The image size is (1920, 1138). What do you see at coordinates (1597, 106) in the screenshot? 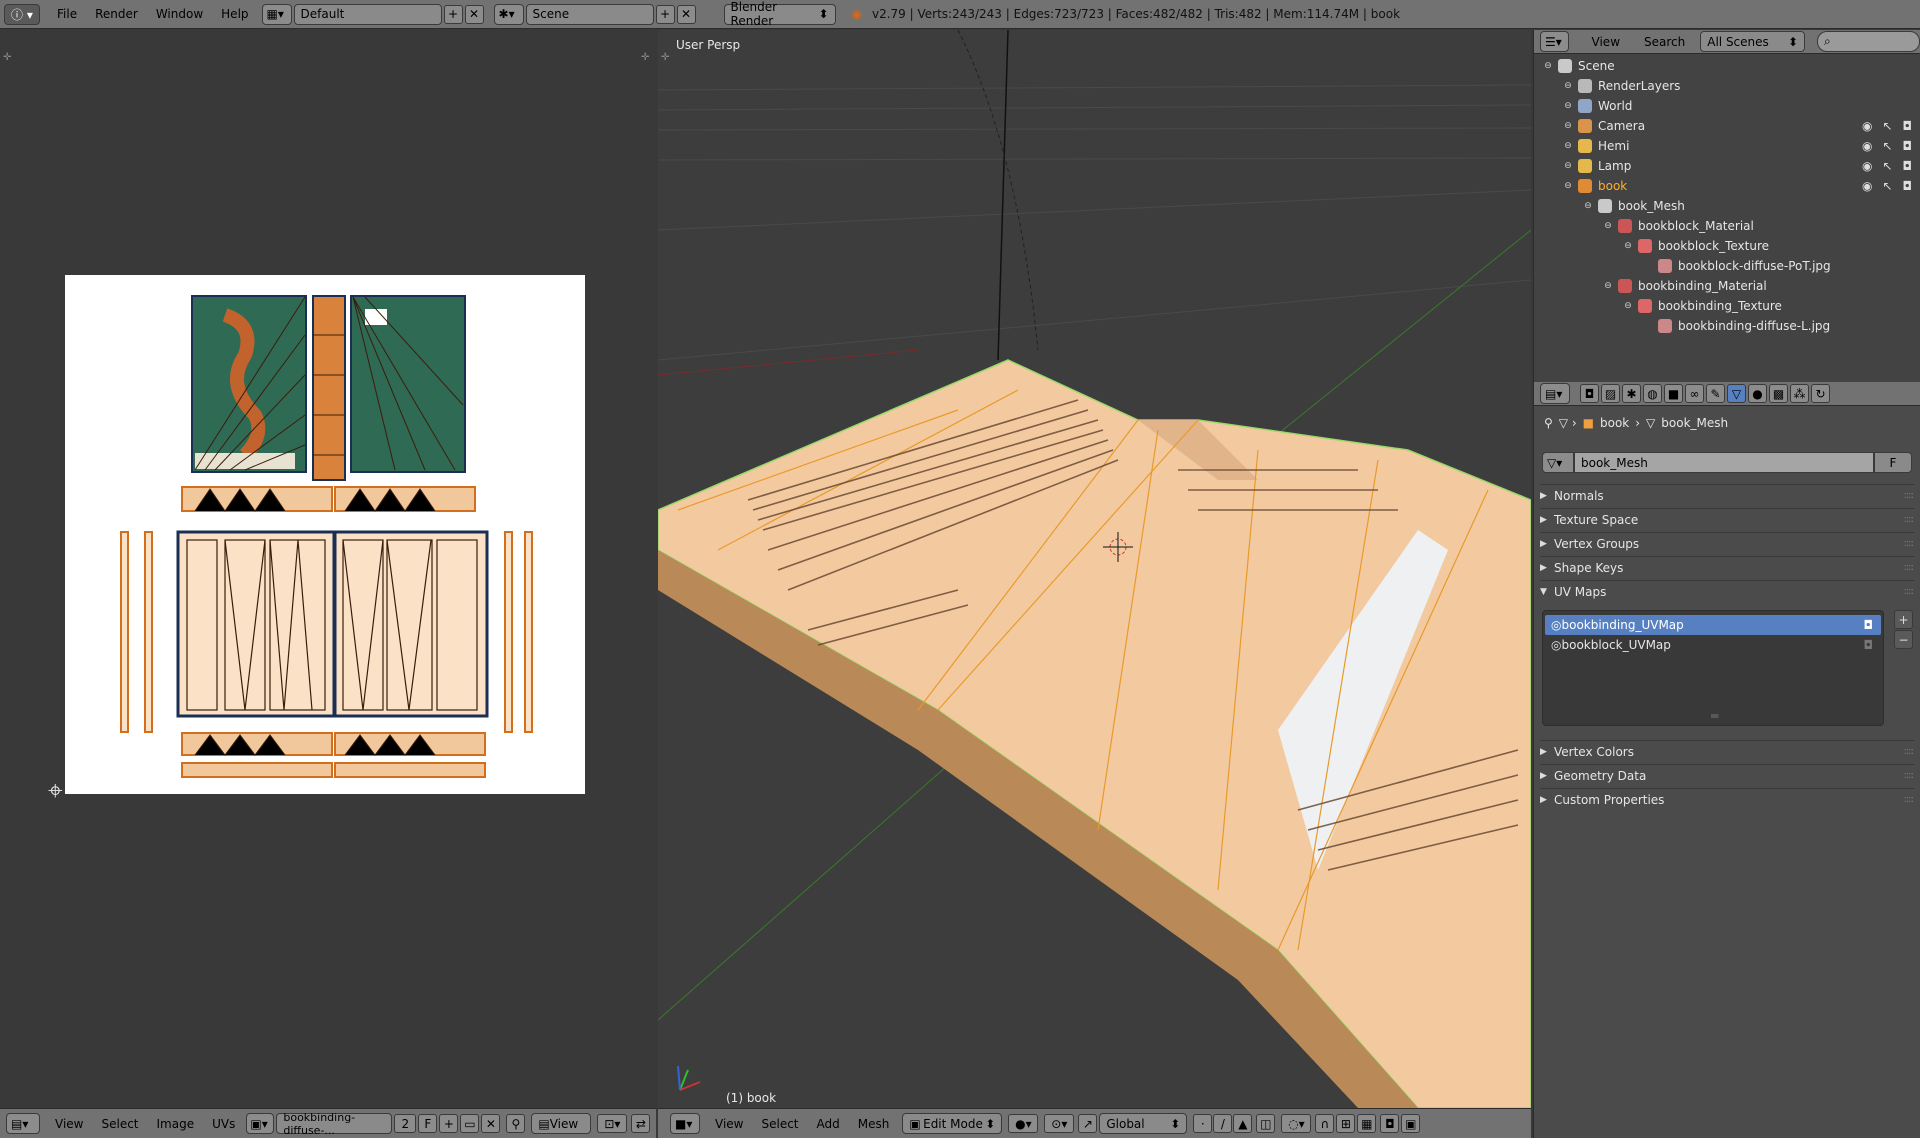
I see `outliner-item: ⊖ World` at bounding box center [1597, 106].